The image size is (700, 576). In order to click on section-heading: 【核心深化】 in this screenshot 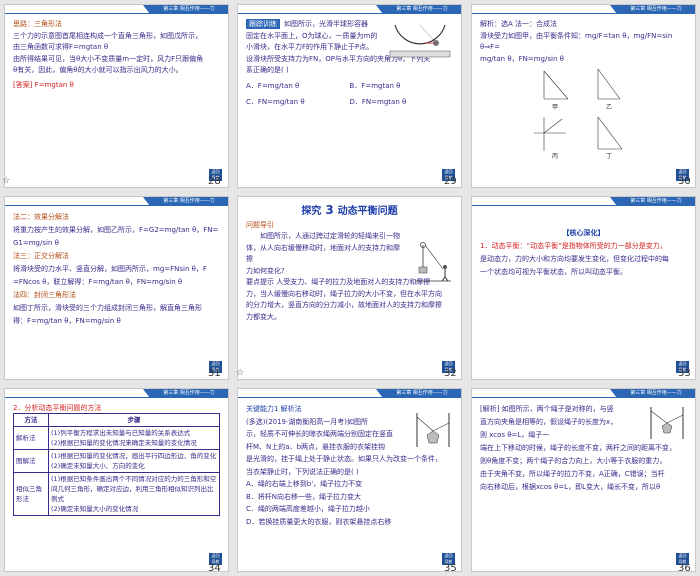, I will do `click(583, 233)`.